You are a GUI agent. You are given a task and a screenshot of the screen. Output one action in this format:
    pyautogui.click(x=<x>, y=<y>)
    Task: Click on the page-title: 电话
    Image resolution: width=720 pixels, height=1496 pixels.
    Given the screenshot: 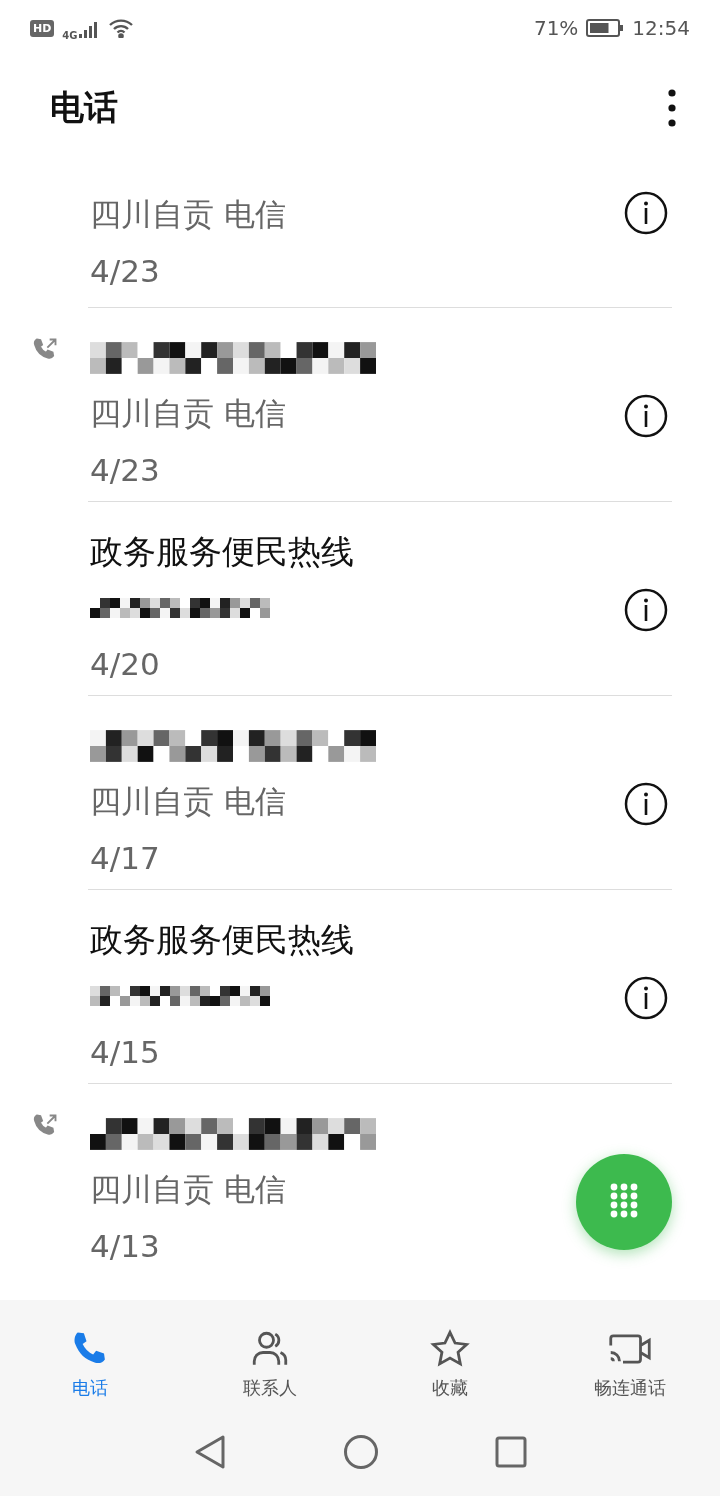 What is the action you would take?
    pyautogui.click(x=84, y=107)
    